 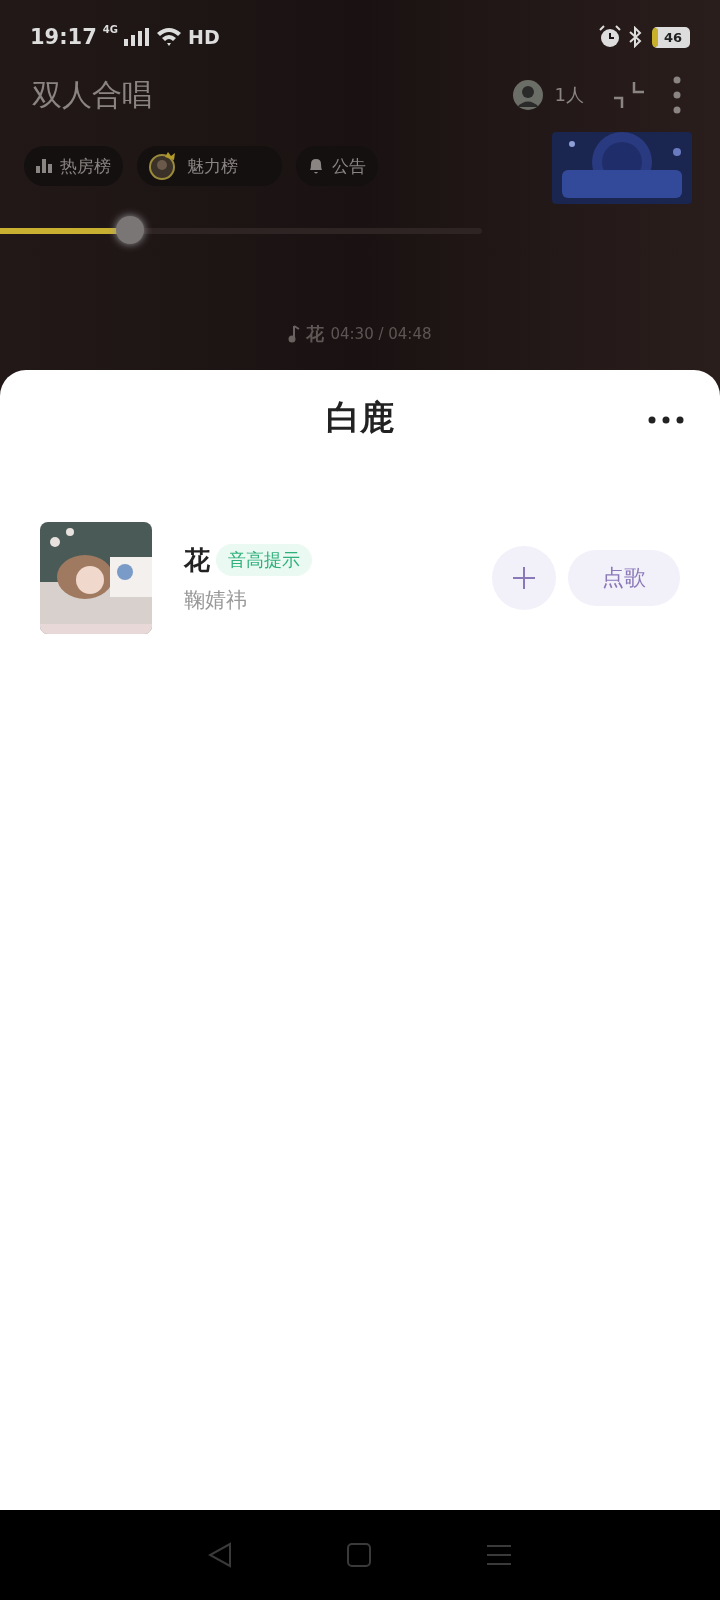 What do you see at coordinates (169, 37) in the screenshot?
I see `wifi-icon` at bounding box center [169, 37].